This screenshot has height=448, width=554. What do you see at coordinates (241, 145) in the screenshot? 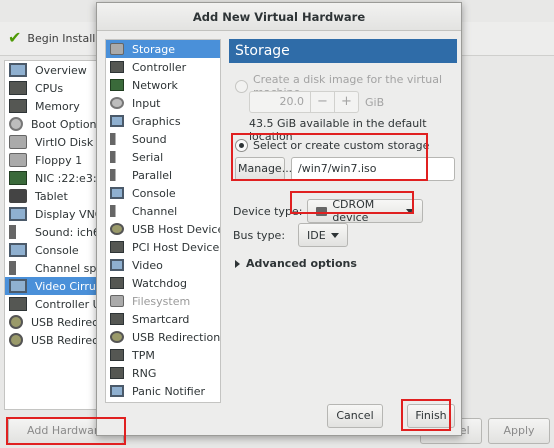
I see `radio-selected-icon` at bounding box center [241, 145].